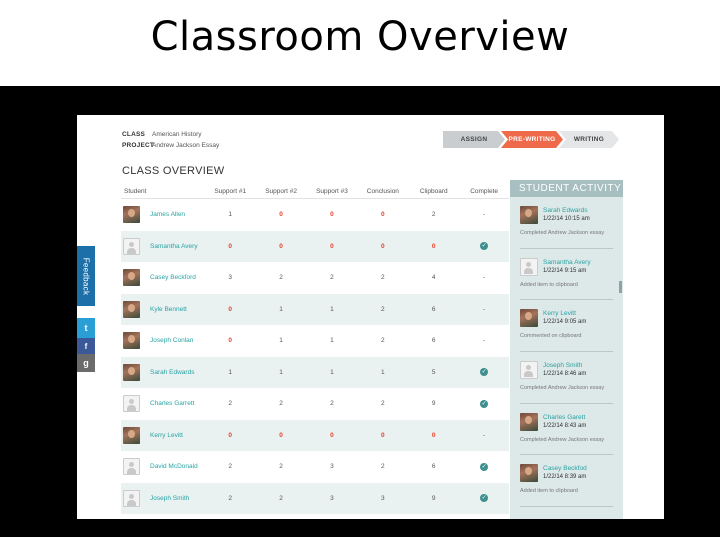 This screenshot has width=720, height=537. What do you see at coordinates (589, 139) in the screenshot?
I see `step-writing: WRITING` at bounding box center [589, 139].